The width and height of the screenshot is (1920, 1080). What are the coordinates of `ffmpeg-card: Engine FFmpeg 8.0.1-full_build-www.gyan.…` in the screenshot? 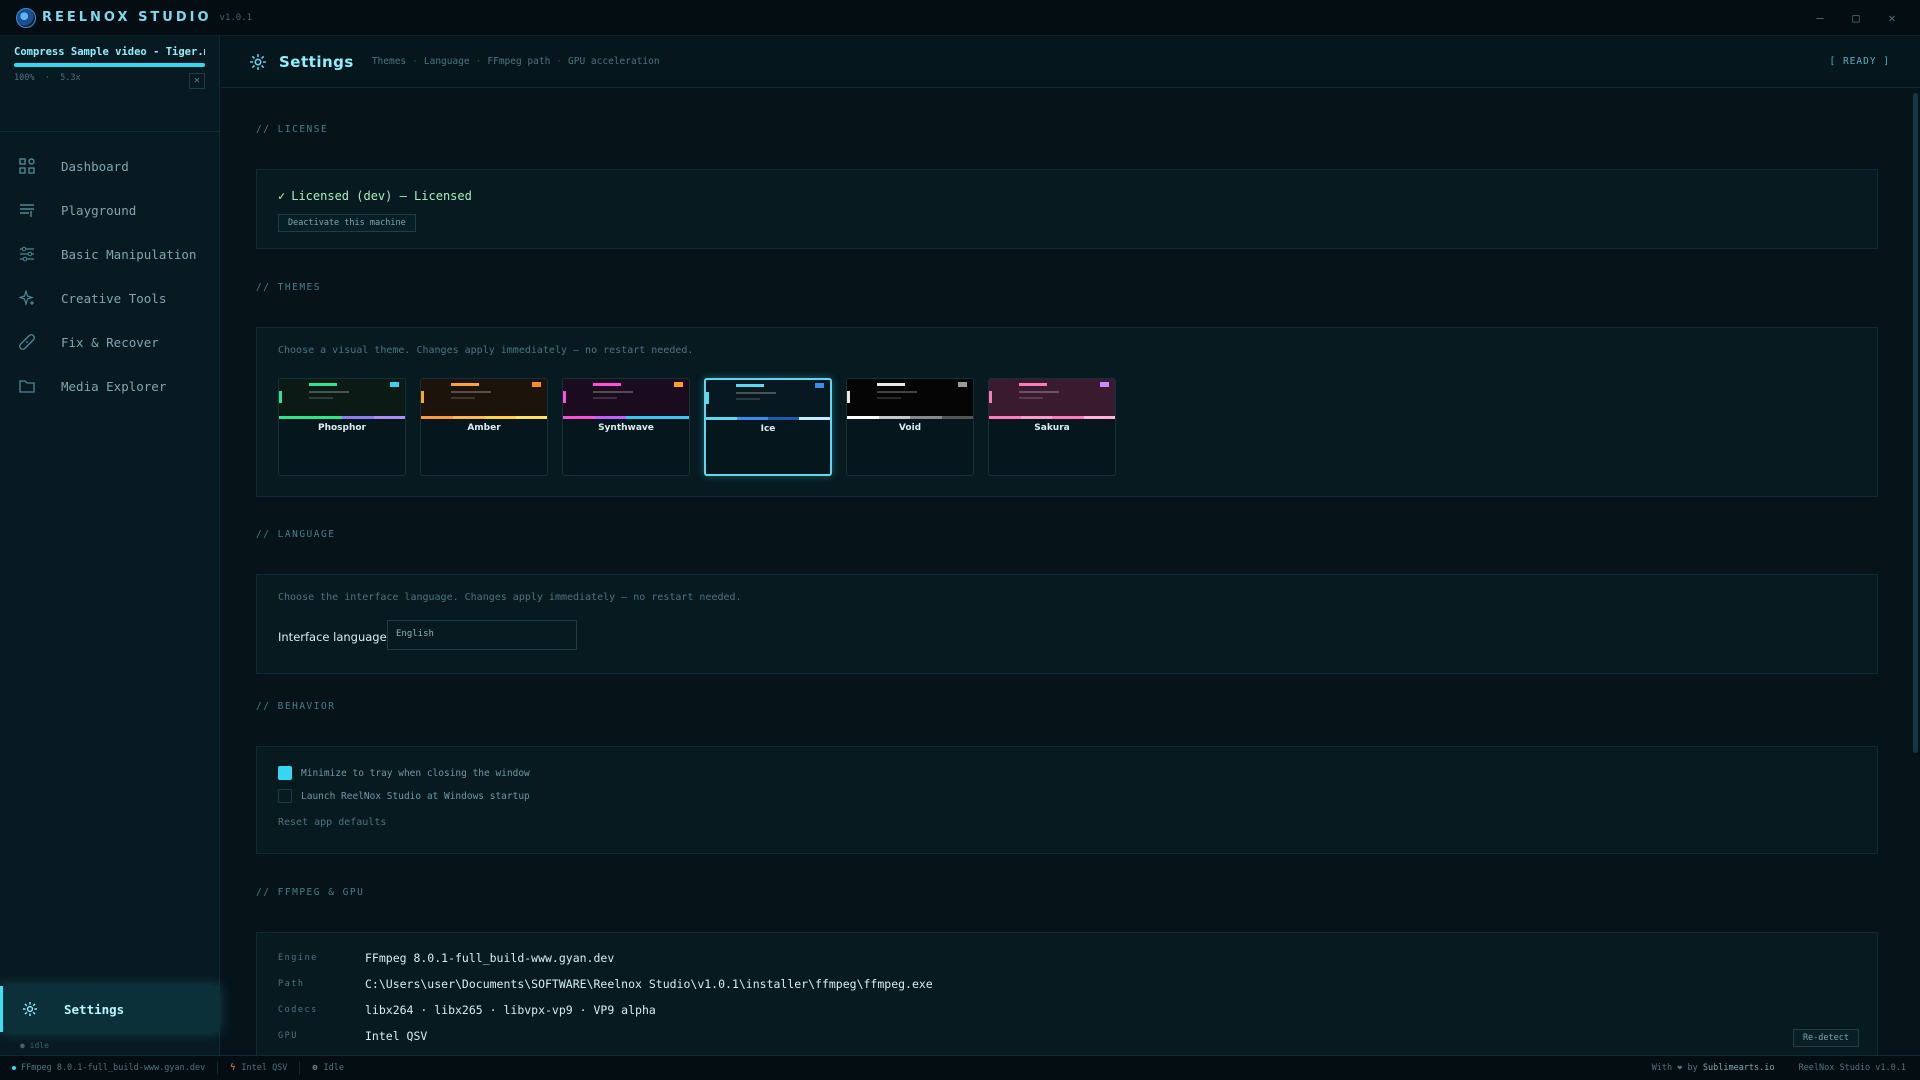 It's located at (1067, 993).